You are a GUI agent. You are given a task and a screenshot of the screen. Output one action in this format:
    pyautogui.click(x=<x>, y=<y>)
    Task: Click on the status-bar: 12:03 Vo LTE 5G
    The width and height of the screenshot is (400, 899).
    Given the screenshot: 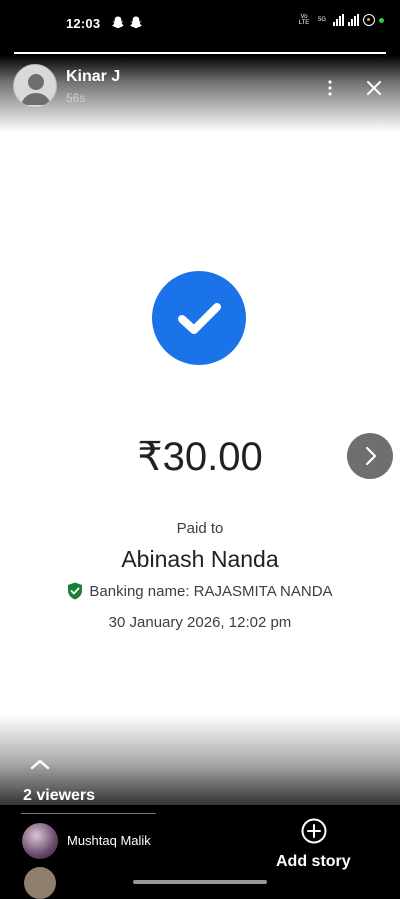 What is the action you would take?
    pyautogui.click(x=200, y=21)
    